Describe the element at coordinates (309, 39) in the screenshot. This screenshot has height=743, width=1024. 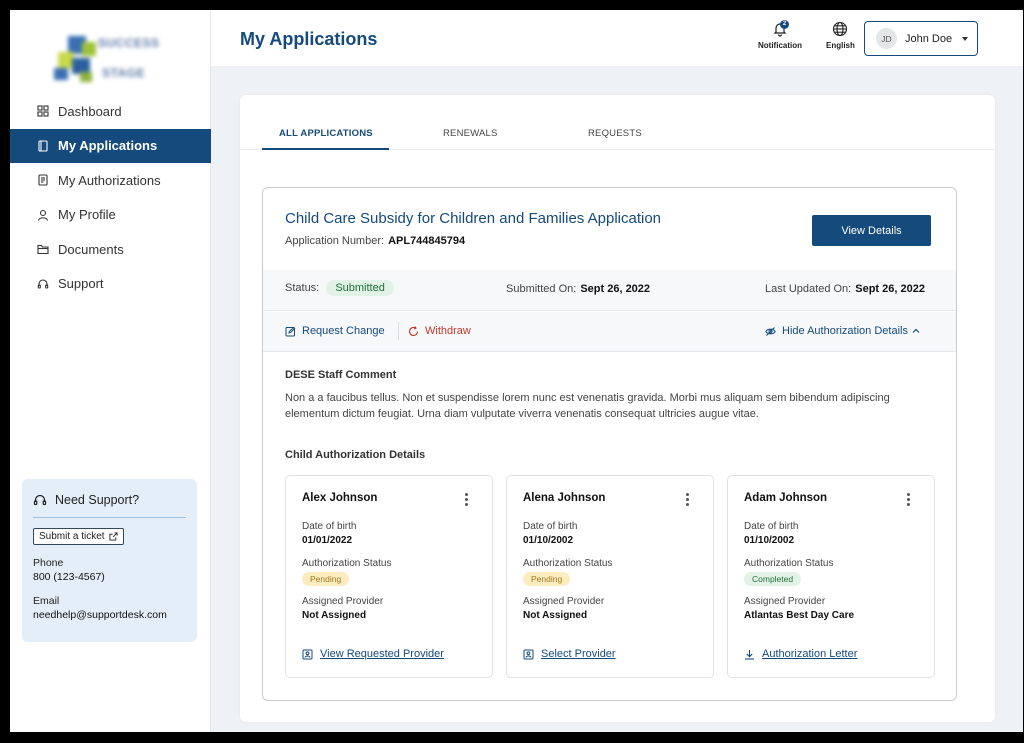
I see `page-title: My Applications` at that location.